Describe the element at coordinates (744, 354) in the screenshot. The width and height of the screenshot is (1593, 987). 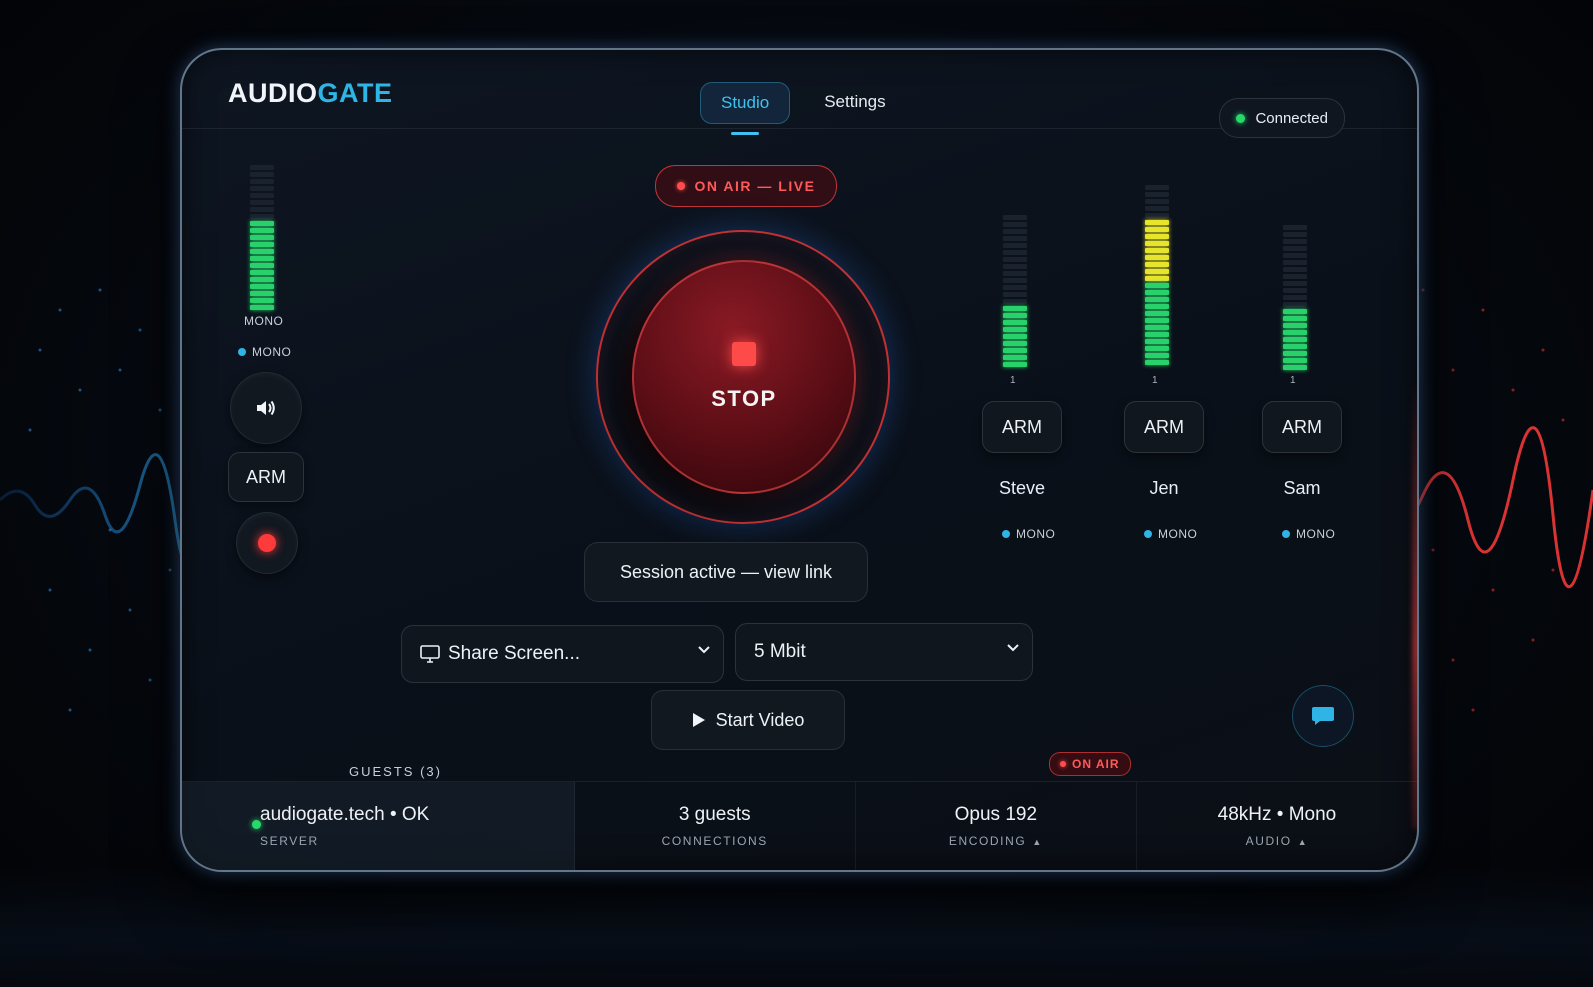
I see `stop-square-icon` at that location.